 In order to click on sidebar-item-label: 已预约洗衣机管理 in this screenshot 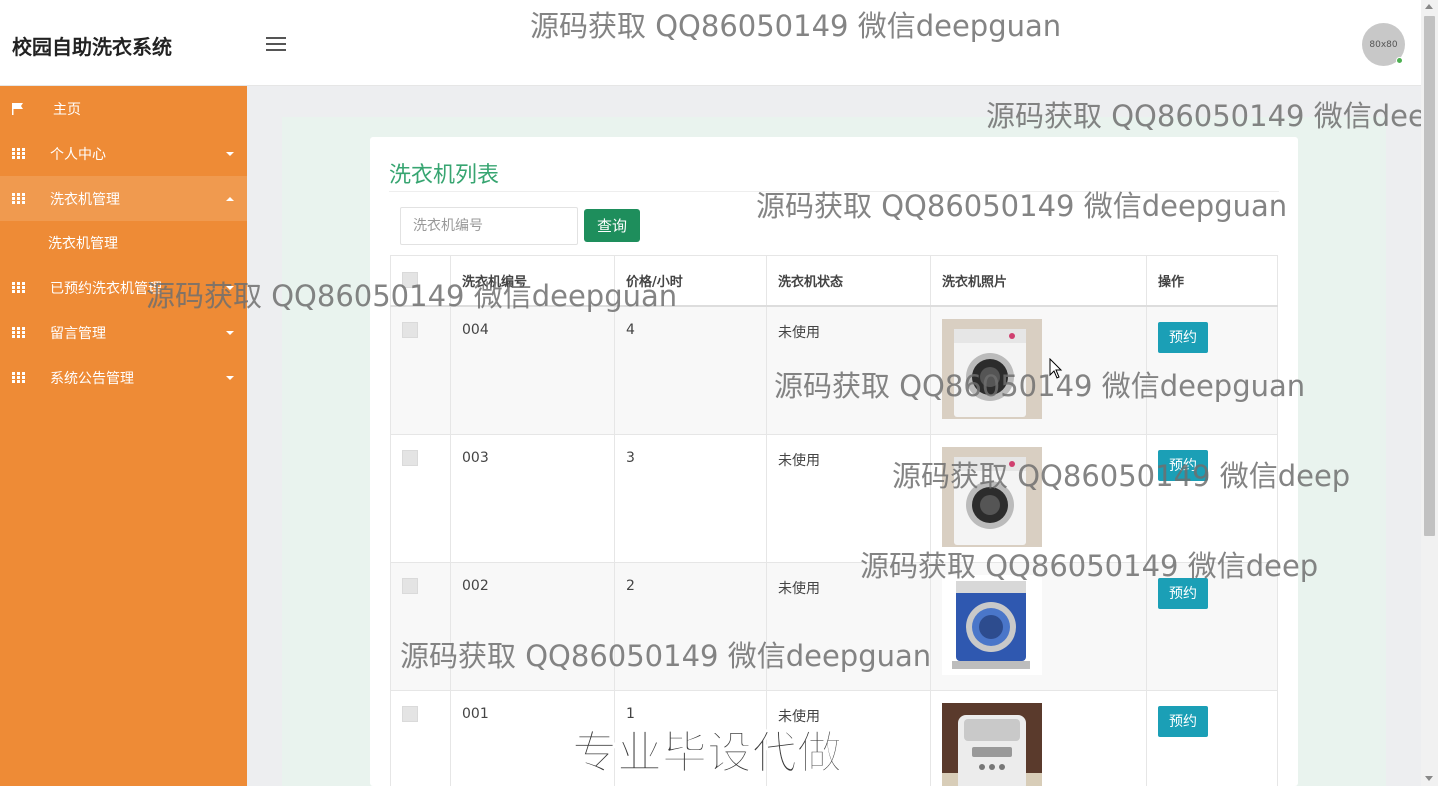, I will do `click(106, 288)`.